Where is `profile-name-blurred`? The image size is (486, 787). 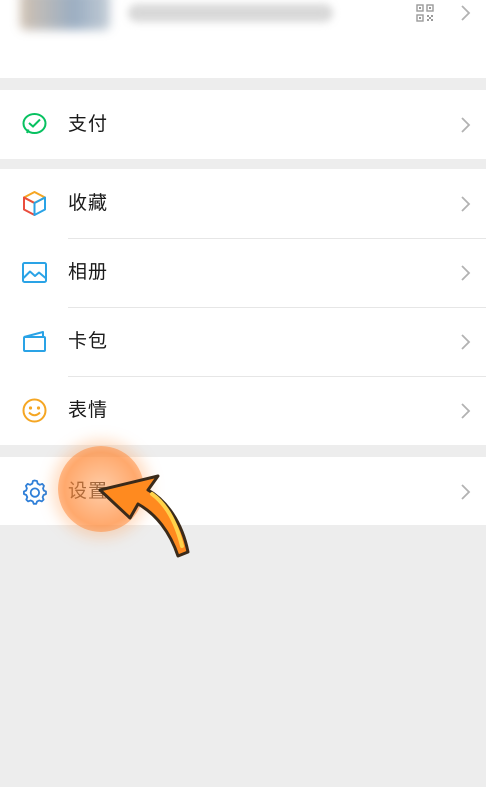
profile-name-blurred is located at coordinates (230, 13).